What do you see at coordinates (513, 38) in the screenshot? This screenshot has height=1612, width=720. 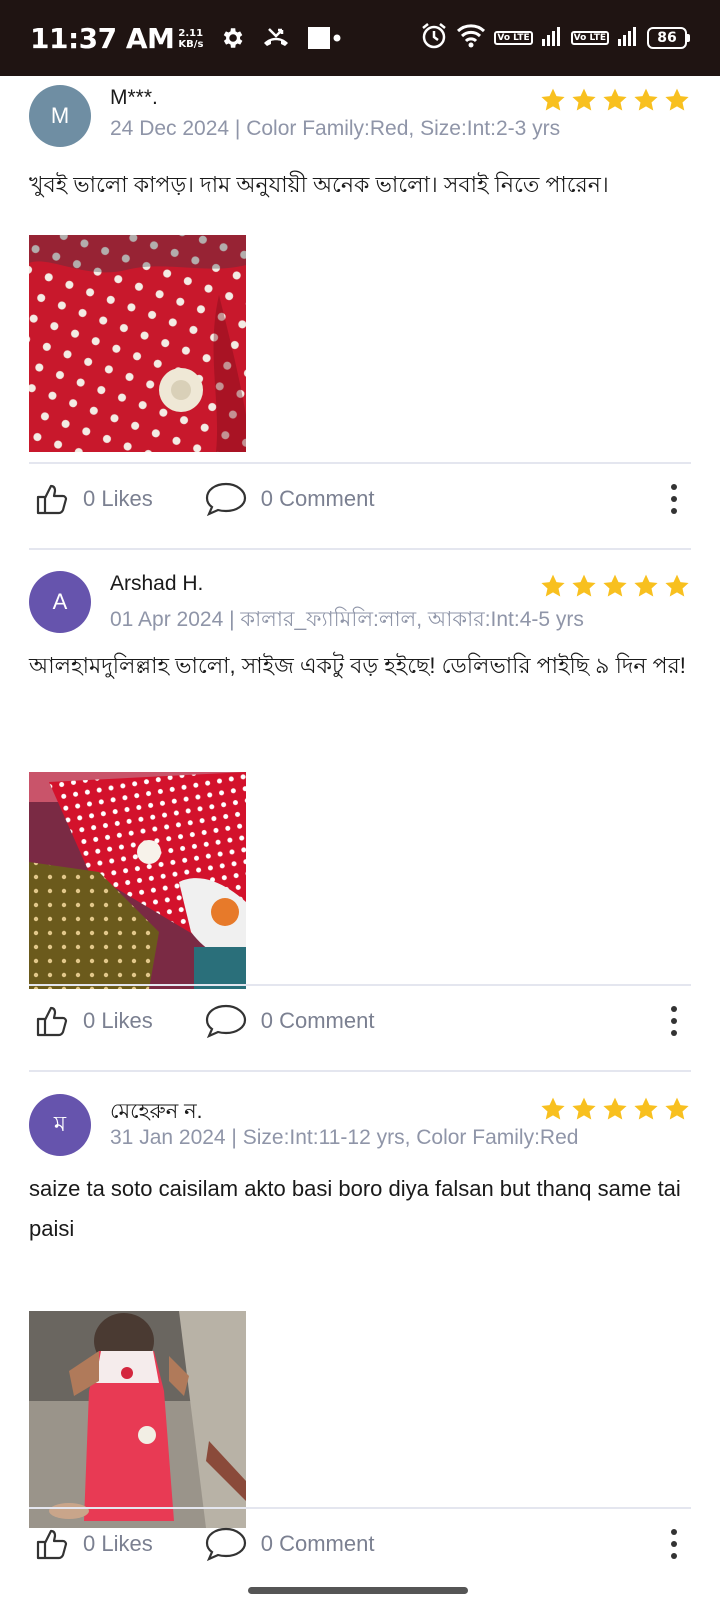 I see `volte-badge: Vo LTE` at bounding box center [513, 38].